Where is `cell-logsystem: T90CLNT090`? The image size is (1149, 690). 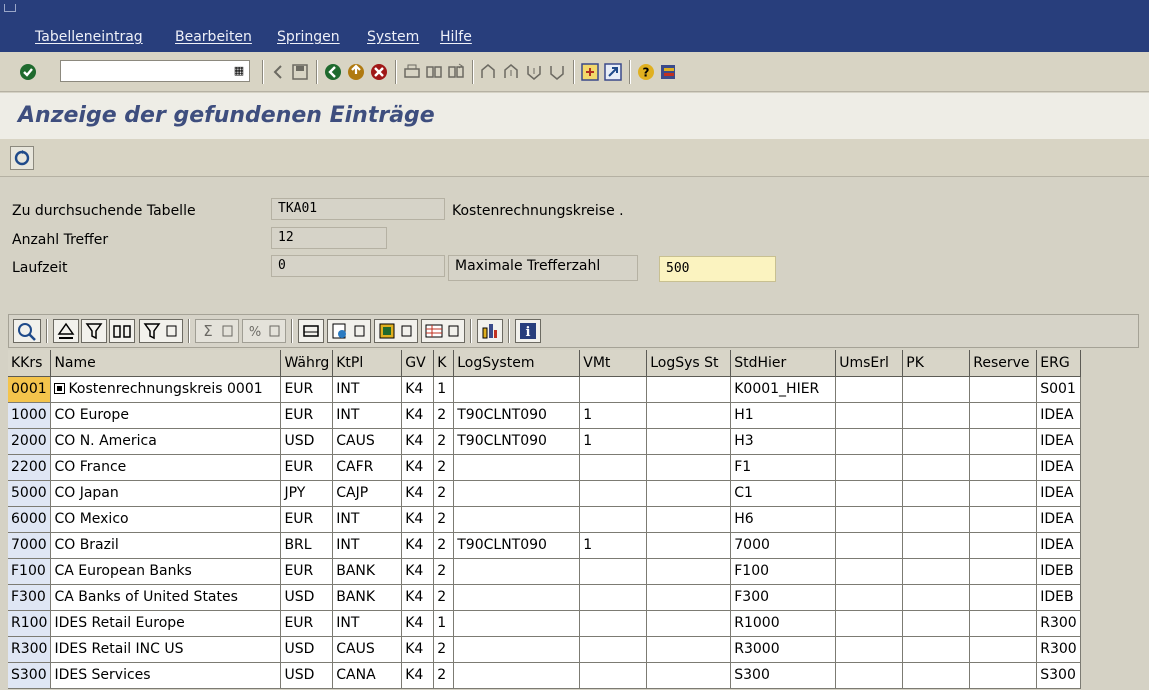
cell-logsystem: T90CLNT090 is located at coordinates (517, 415).